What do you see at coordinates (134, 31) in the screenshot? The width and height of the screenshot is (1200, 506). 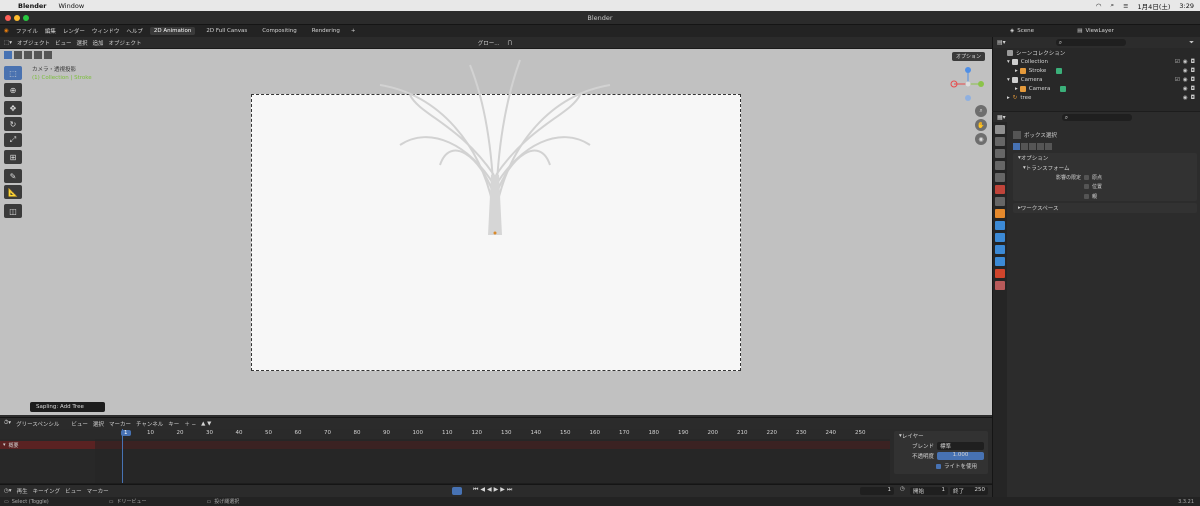 I see `menu-help: ヘルプ` at bounding box center [134, 31].